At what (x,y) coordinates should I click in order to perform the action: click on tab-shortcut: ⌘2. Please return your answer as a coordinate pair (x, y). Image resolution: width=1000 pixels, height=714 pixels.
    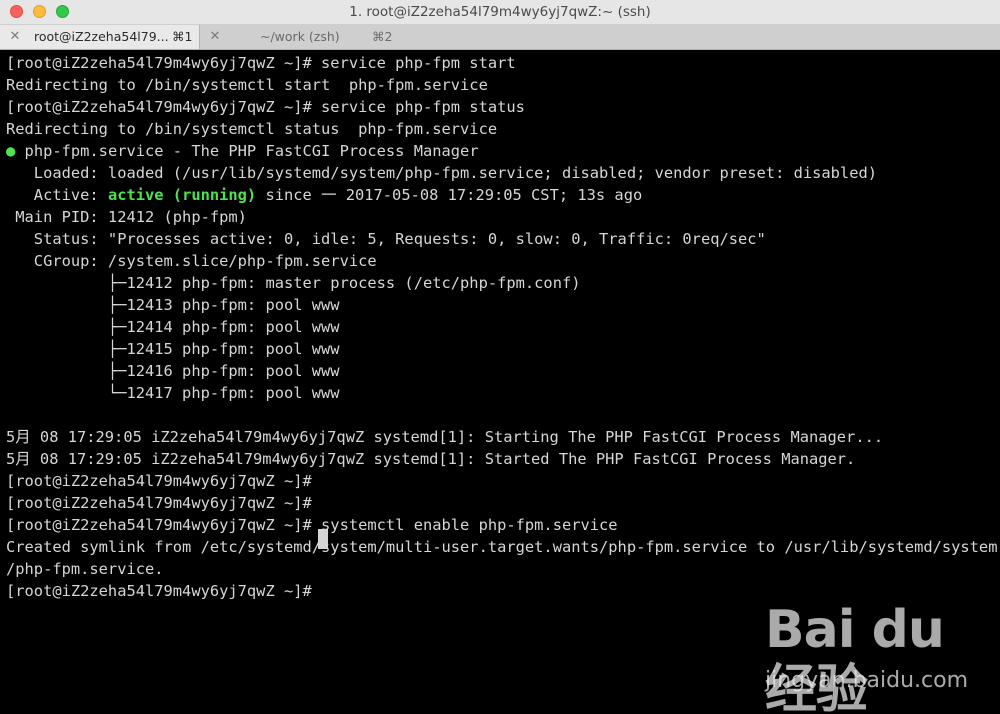
    Looking at the image, I should click on (382, 36).